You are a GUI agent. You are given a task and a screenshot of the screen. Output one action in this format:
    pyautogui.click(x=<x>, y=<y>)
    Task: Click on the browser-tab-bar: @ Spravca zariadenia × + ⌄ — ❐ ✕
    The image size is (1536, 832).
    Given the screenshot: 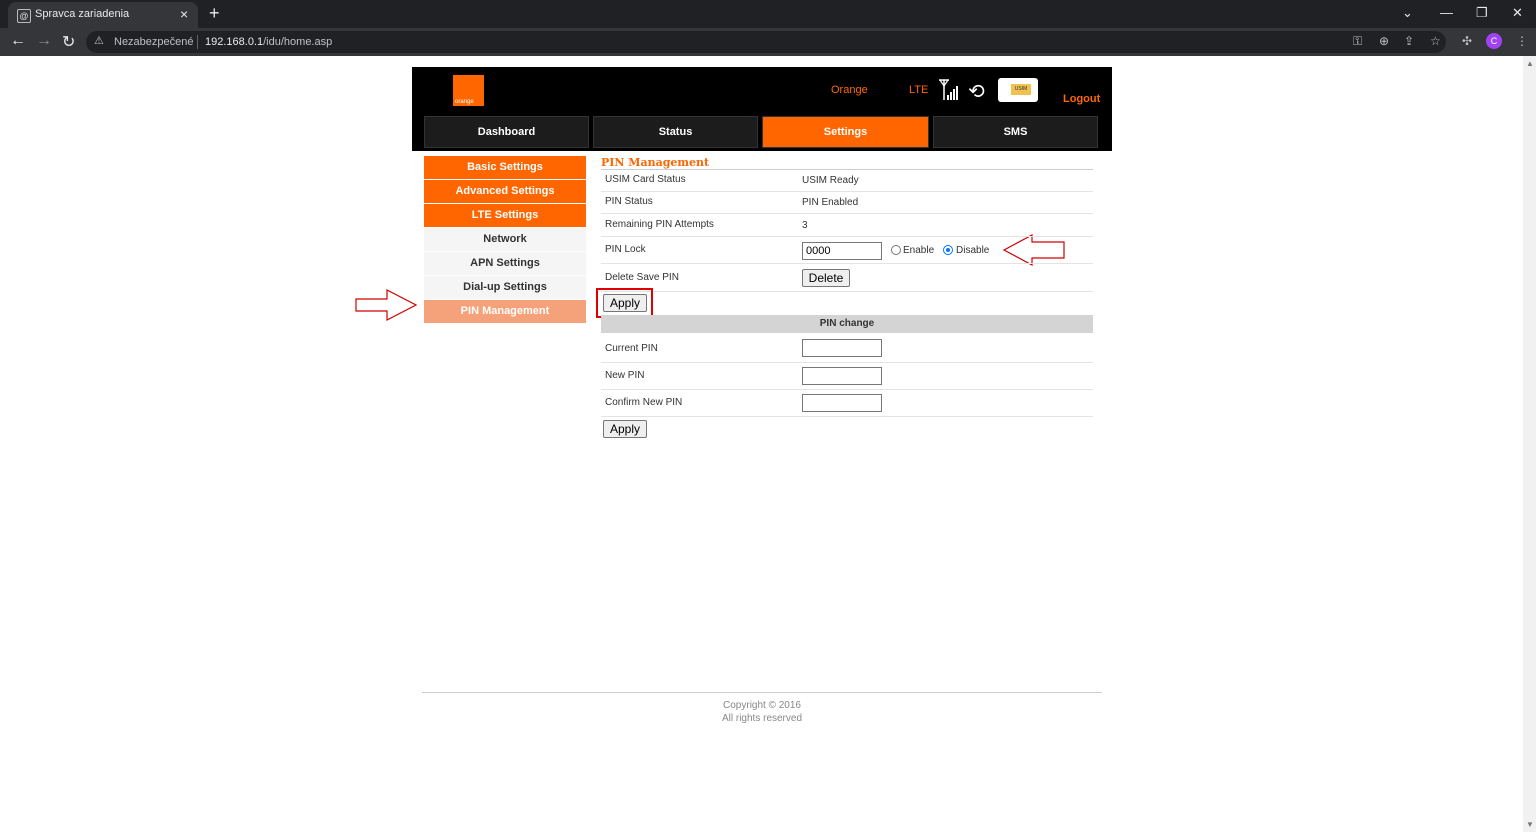 What is the action you would take?
    pyautogui.click(x=768, y=14)
    